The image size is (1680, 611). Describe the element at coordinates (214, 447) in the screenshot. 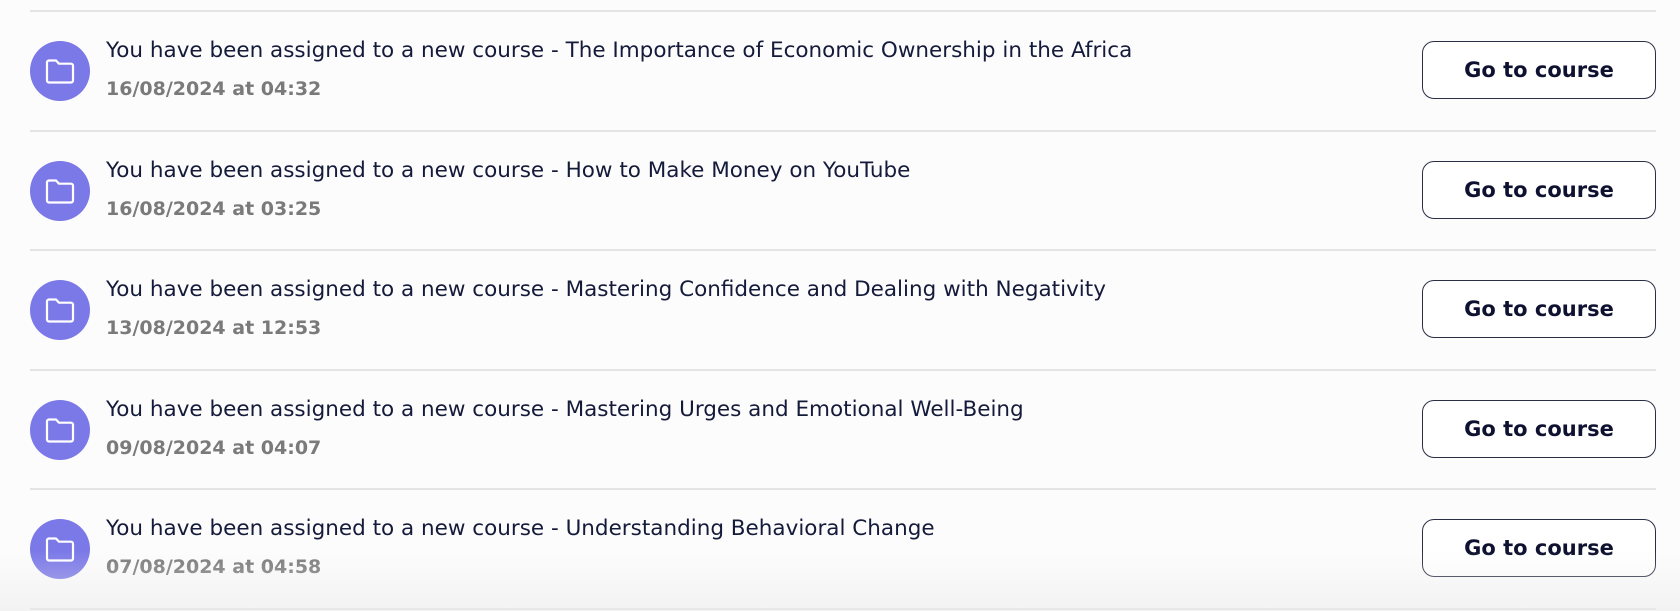

I see `notification-timestamp: 09/08/2024 at 04:07` at that location.